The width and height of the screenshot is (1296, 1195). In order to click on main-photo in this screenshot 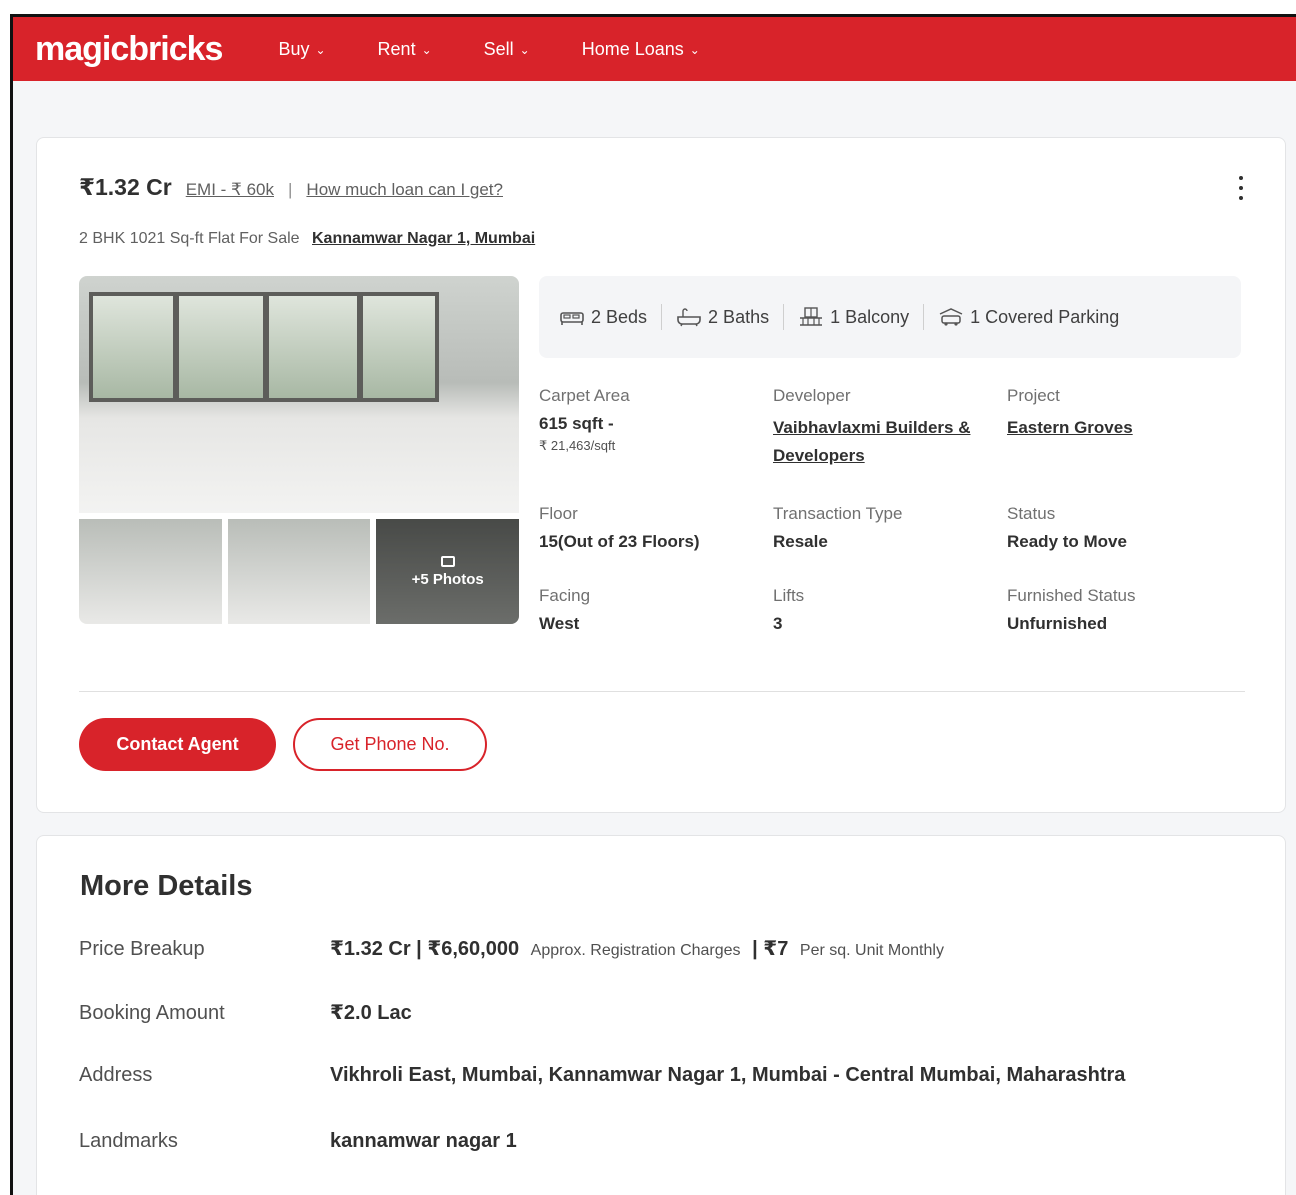, I will do `click(299, 394)`.